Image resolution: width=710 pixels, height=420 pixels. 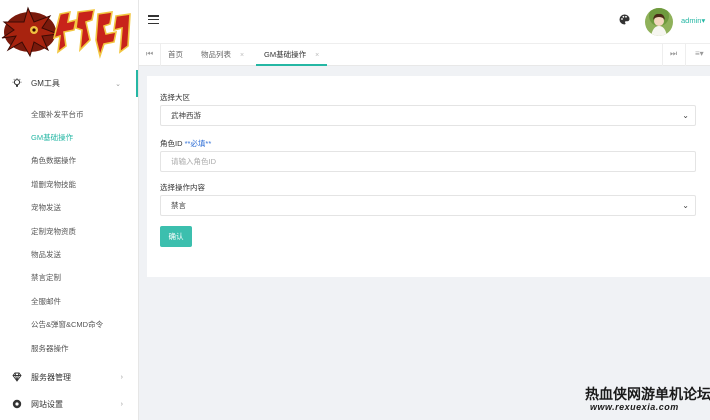 What do you see at coordinates (53, 231) in the screenshot?
I see `sidebar-item-pet-aptitude: 定制宠物资质` at bounding box center [53, 231].